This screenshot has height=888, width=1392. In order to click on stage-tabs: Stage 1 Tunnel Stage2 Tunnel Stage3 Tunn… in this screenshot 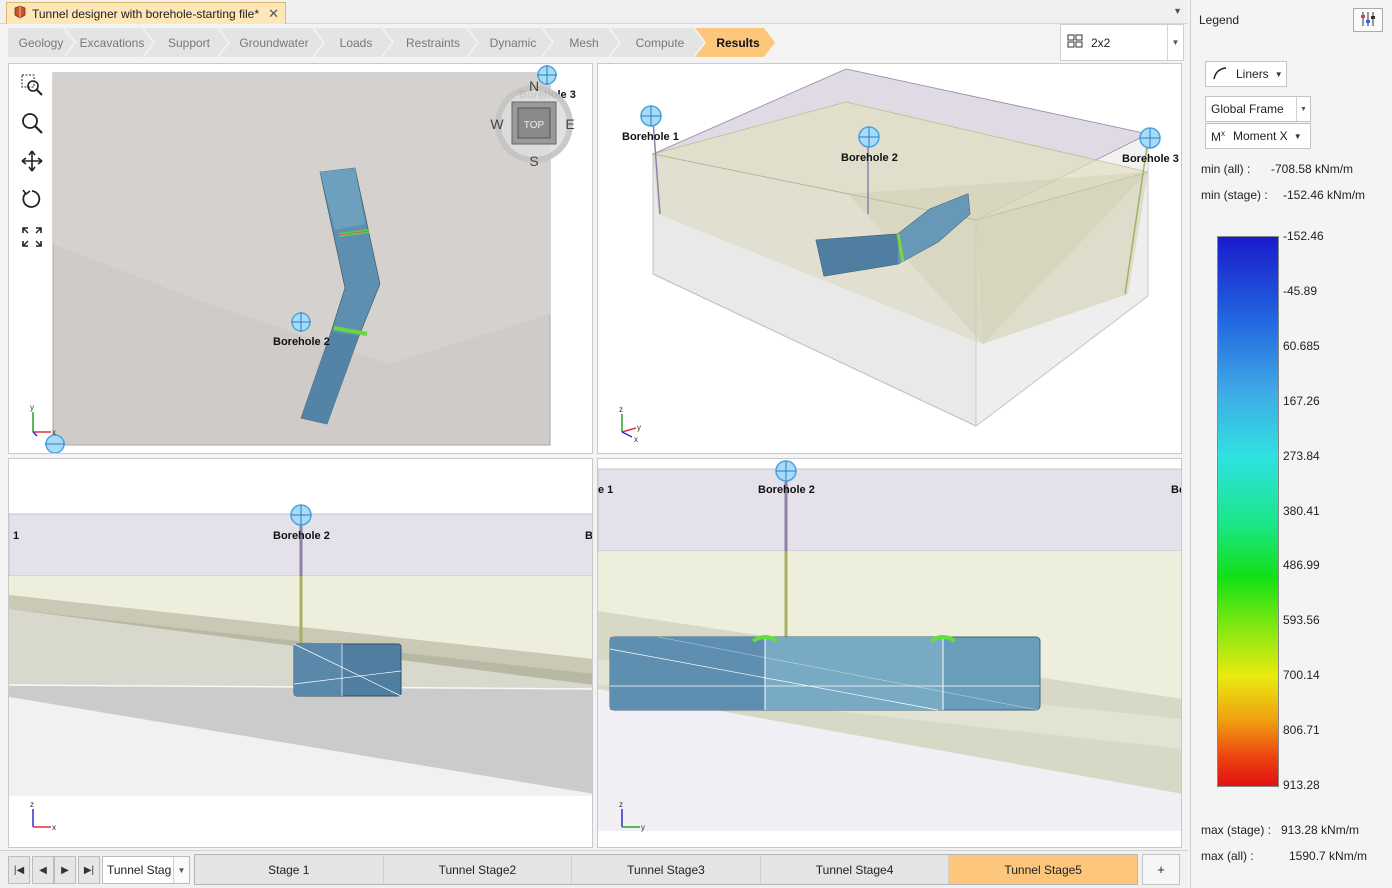, I will do `click(666, 869)`.